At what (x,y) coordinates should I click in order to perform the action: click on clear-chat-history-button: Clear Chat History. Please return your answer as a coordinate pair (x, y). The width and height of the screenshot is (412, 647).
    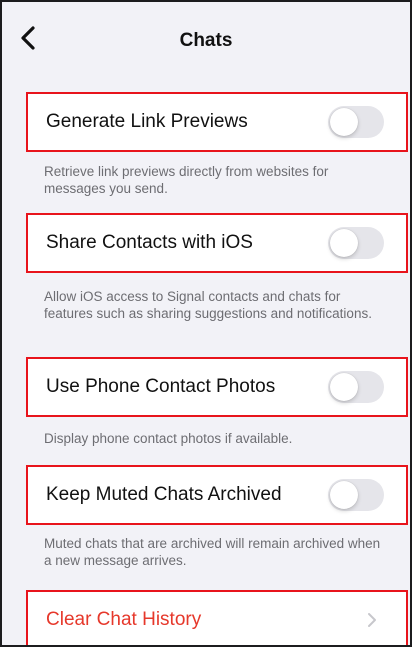
    Looking at the image, I should click on (217, 617).